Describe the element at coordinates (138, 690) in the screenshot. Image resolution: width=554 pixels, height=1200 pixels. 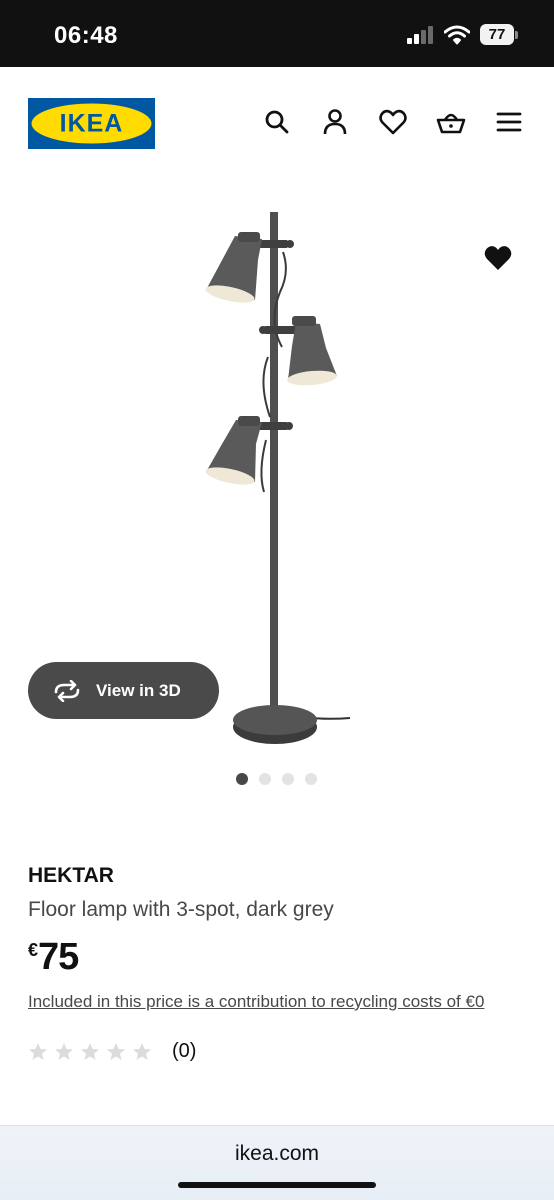
I see `view-in-3d-label: View in 3D` at that location.